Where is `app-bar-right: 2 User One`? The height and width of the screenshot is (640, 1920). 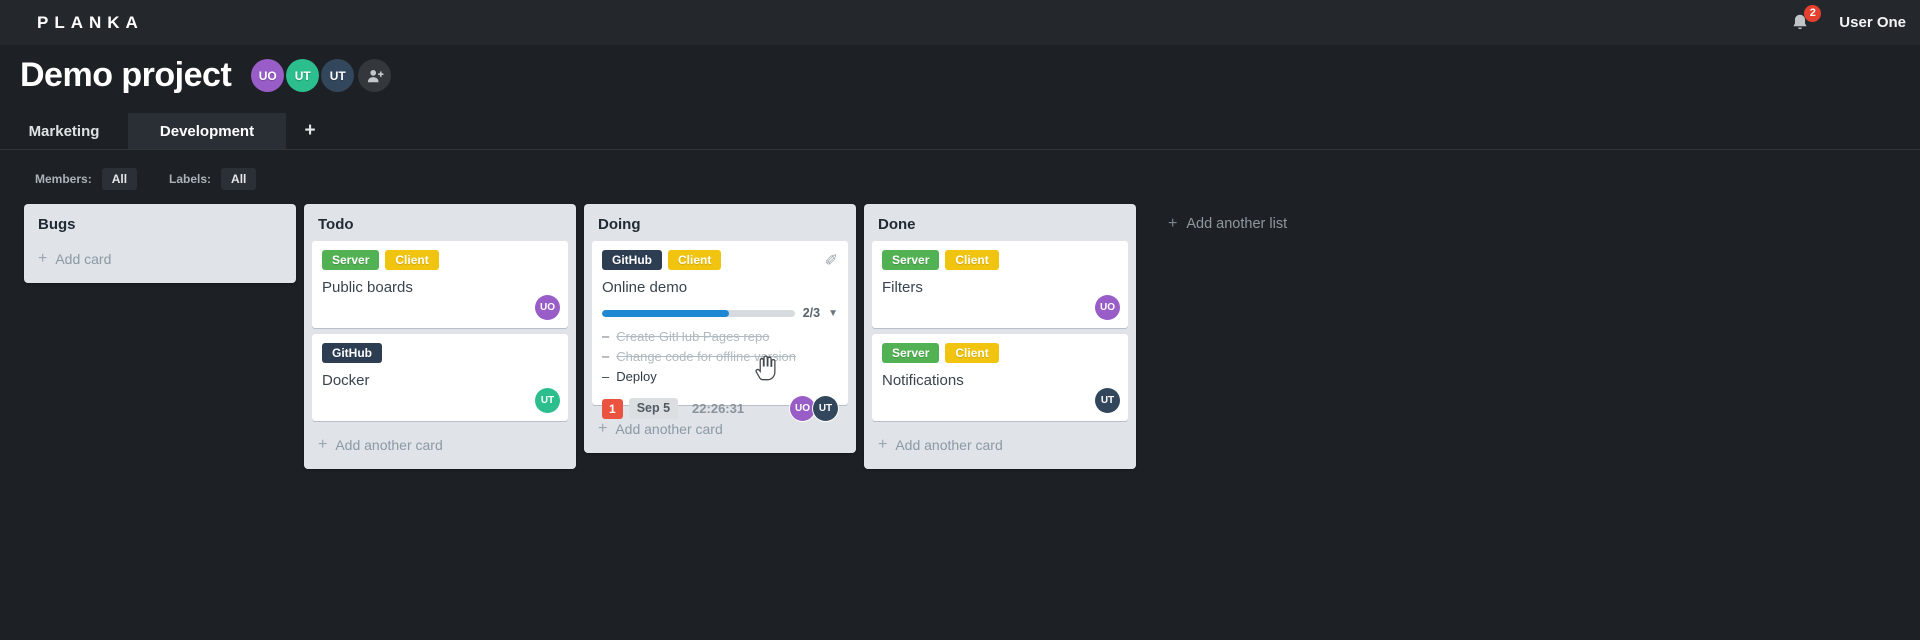 app-bar-right: 2 User One is located at coordinates (1847, 22).